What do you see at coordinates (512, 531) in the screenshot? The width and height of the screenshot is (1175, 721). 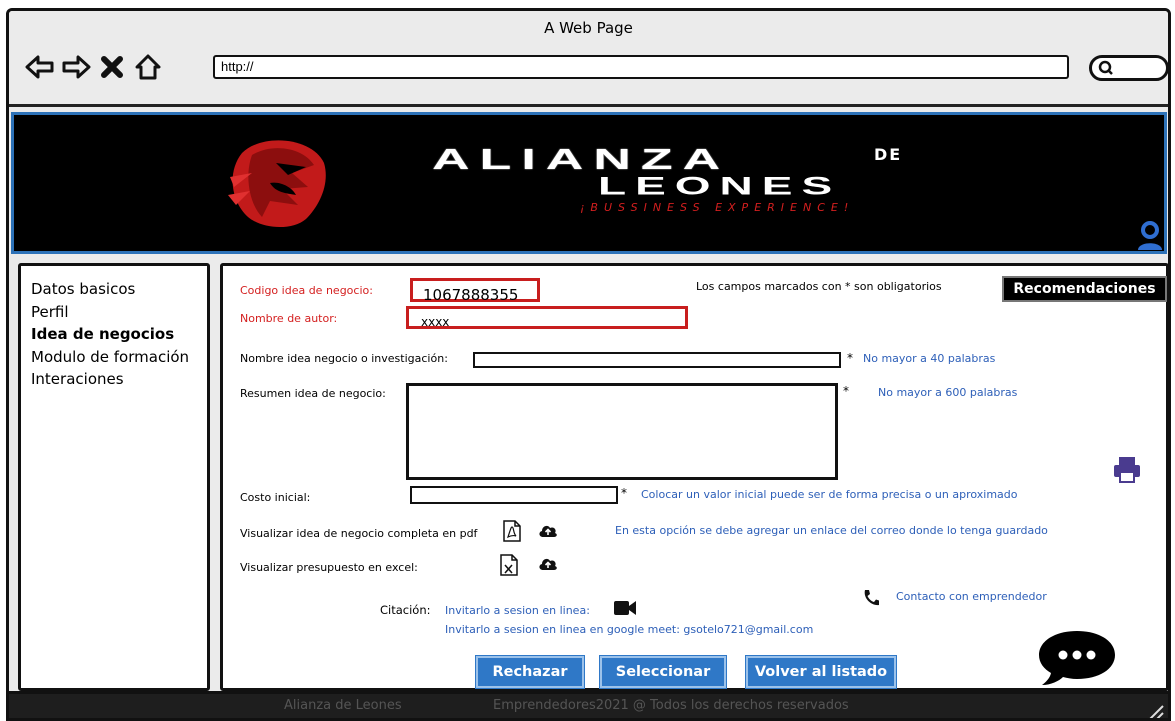 I see `pdf-file-icon` at bounding box center [512, 531].